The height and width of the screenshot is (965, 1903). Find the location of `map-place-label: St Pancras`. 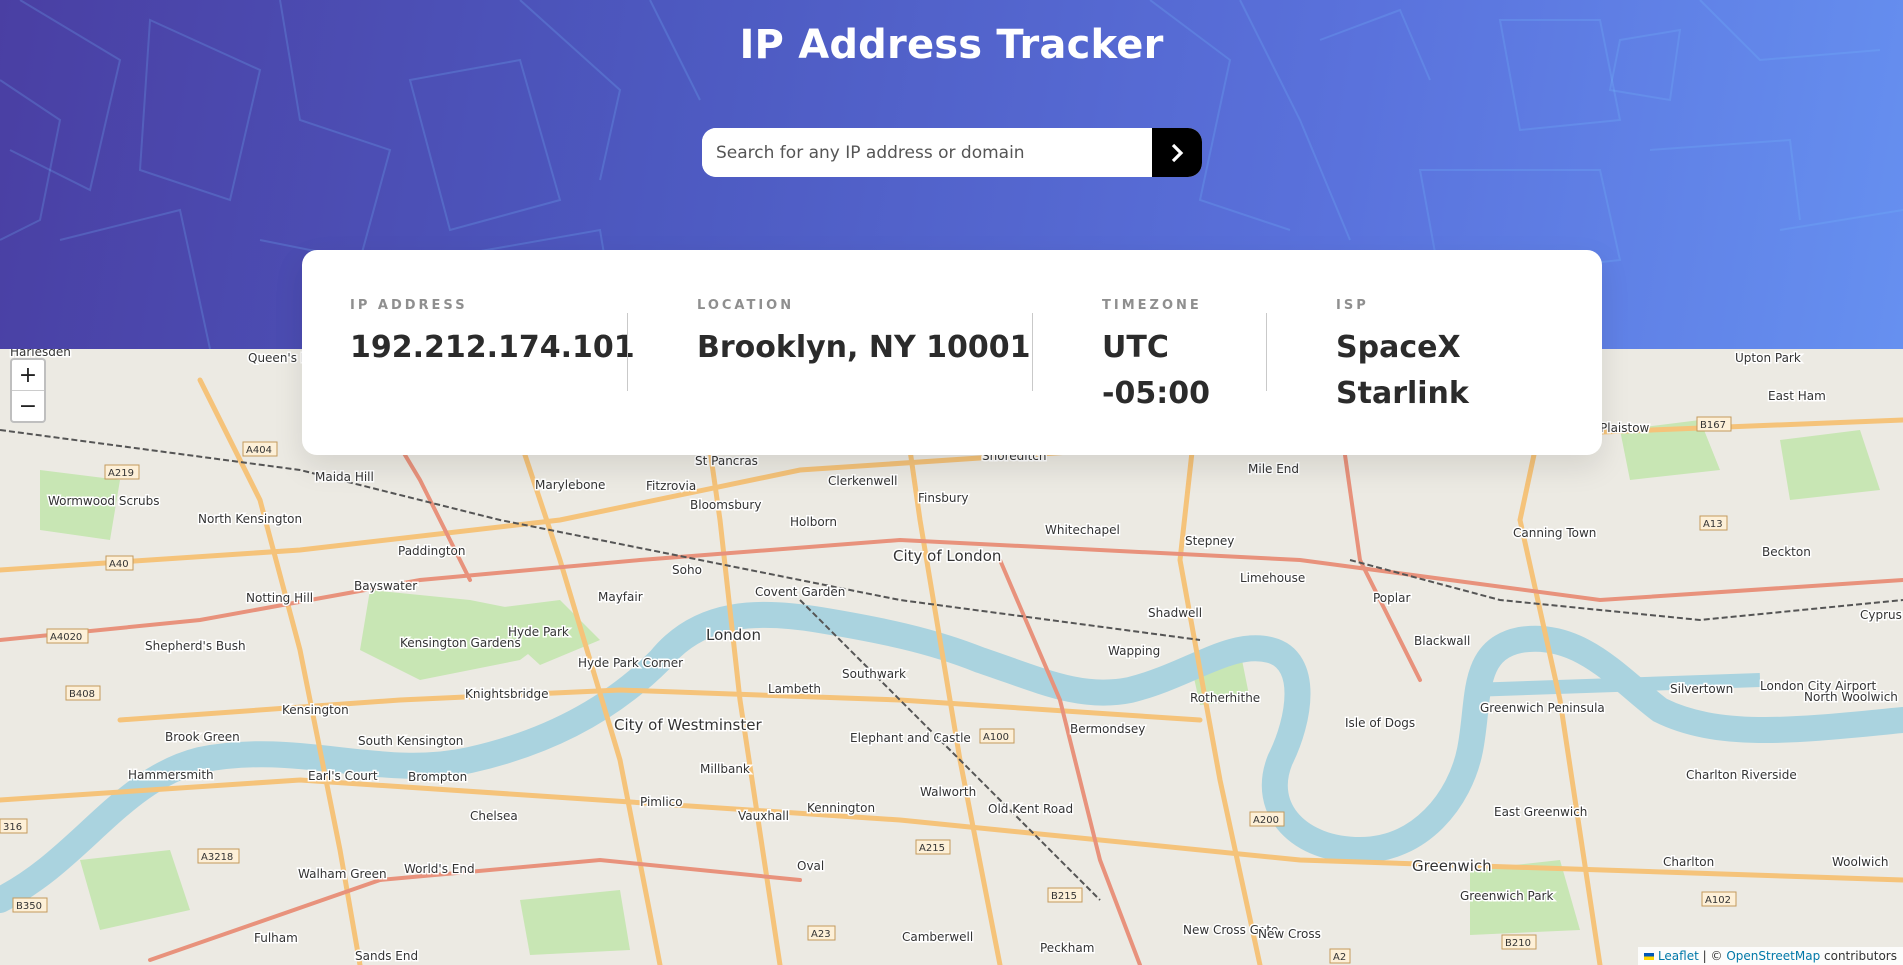

map-place-label: St Pancras is located at coordinates (726, 461).